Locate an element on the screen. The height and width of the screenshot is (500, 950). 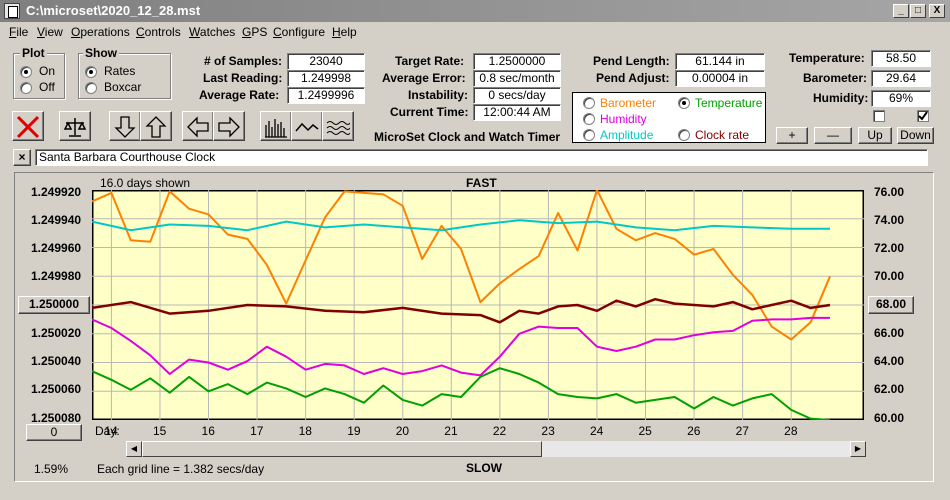
menu-controls: Controls is located at coordinates (158, 32).